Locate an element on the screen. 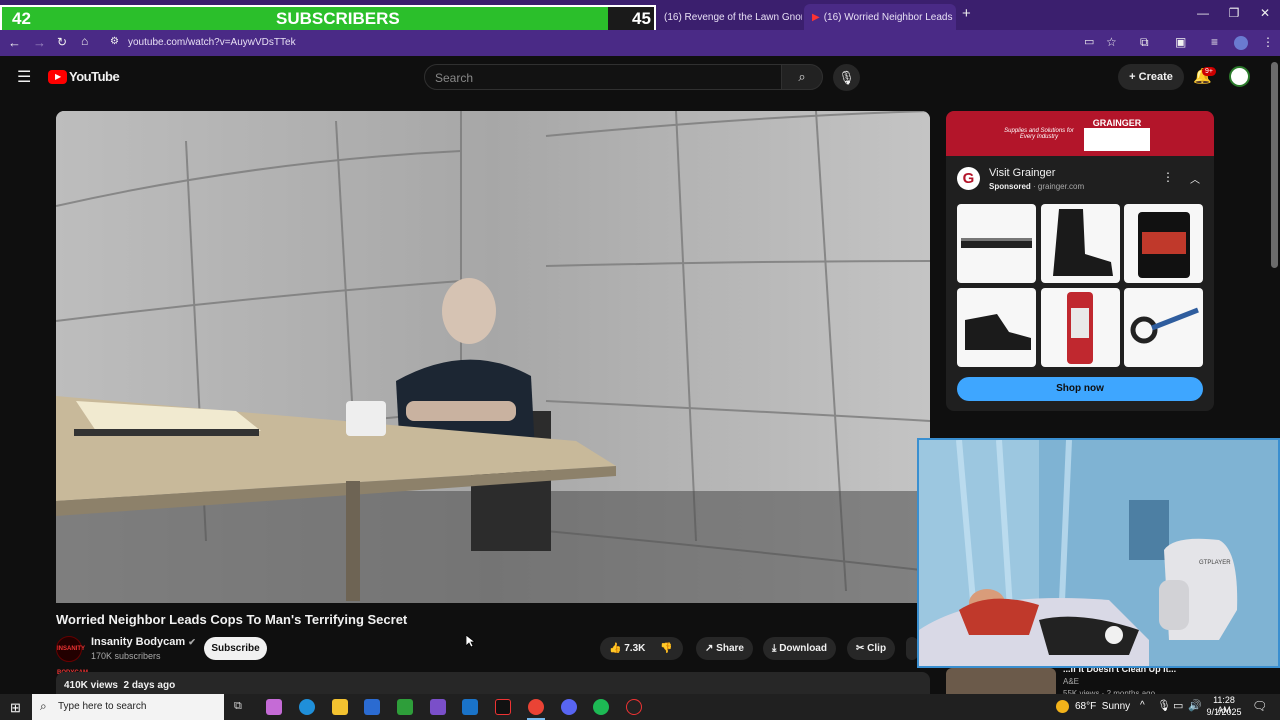 The width and height of the screenshot is (1280, 720). collapse-chevron-up-icon: ︿ is located at coordinates (1195, 178).